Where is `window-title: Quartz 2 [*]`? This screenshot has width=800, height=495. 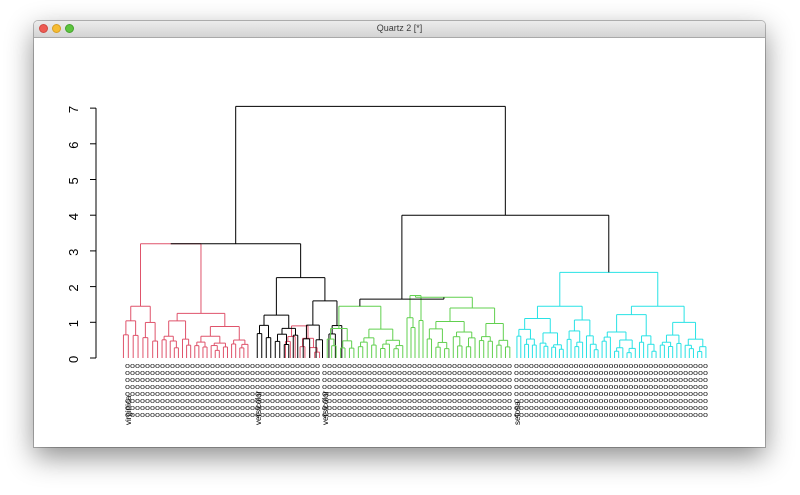
window-title: Quartz 2 [*] is located at coordinates (399, 28).